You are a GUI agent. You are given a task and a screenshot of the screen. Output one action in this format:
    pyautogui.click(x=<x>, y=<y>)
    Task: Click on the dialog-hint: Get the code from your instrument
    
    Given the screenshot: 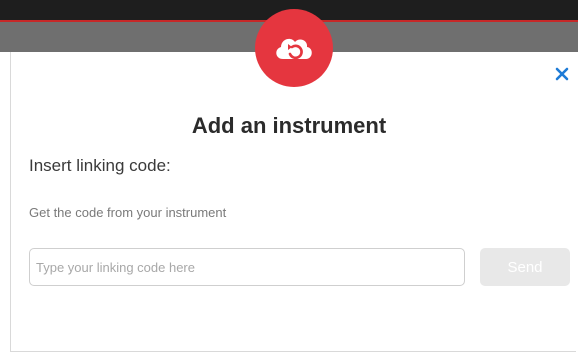 What is the action you would take?
    pyautogui.click(x=128, y=212)
    